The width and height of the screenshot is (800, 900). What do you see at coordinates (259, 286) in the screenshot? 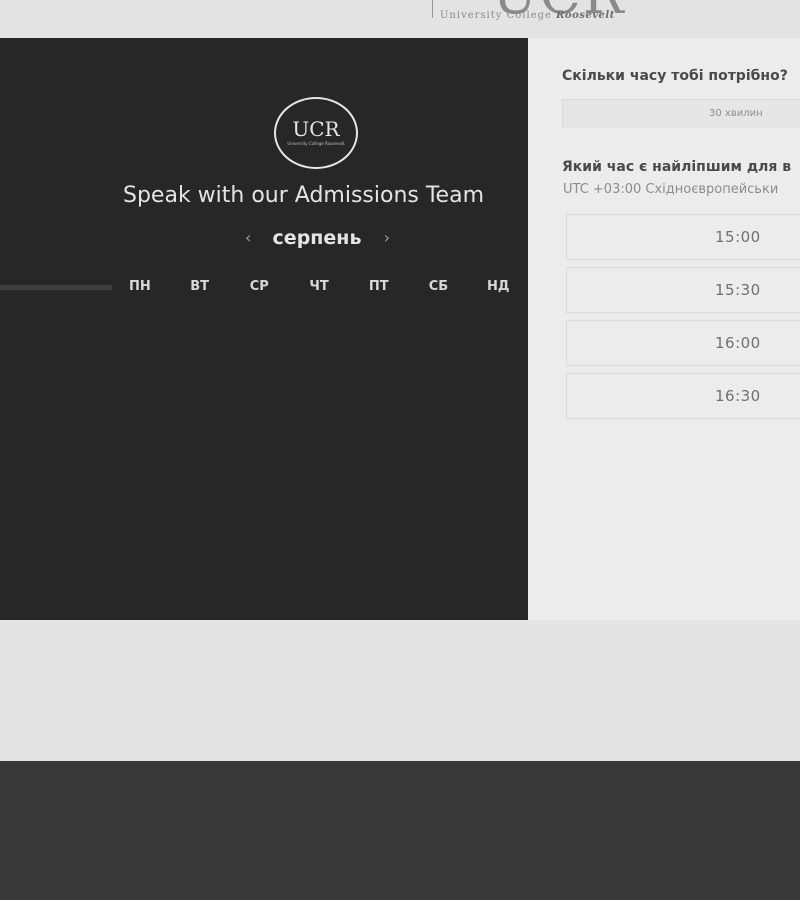
I see `weekday-wed: СР` at bounding box center [259, 286].